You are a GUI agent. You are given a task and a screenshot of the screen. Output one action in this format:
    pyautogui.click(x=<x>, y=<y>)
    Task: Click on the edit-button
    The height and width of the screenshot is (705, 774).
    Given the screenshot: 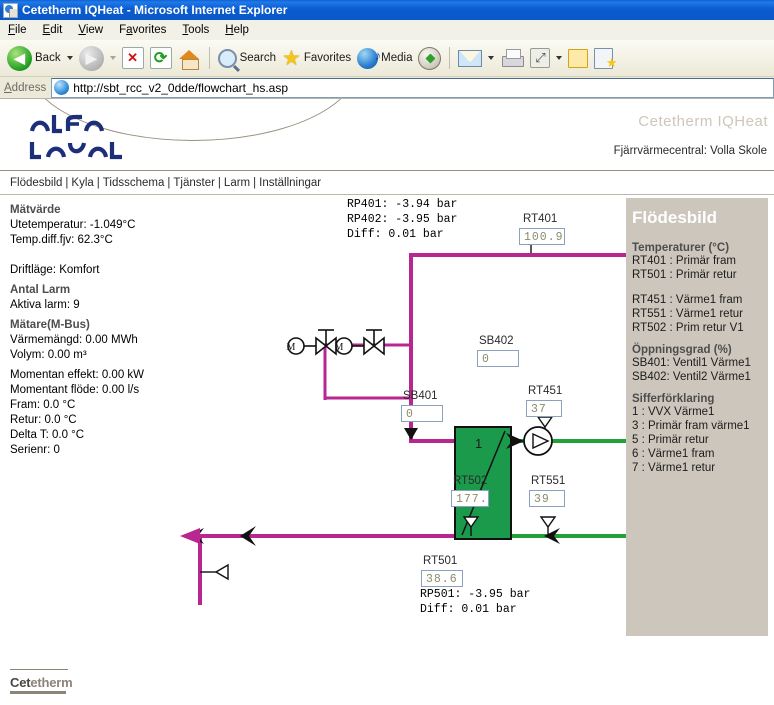 What is the action you would take?
    pyautogui.click(x=540, y=58)
    